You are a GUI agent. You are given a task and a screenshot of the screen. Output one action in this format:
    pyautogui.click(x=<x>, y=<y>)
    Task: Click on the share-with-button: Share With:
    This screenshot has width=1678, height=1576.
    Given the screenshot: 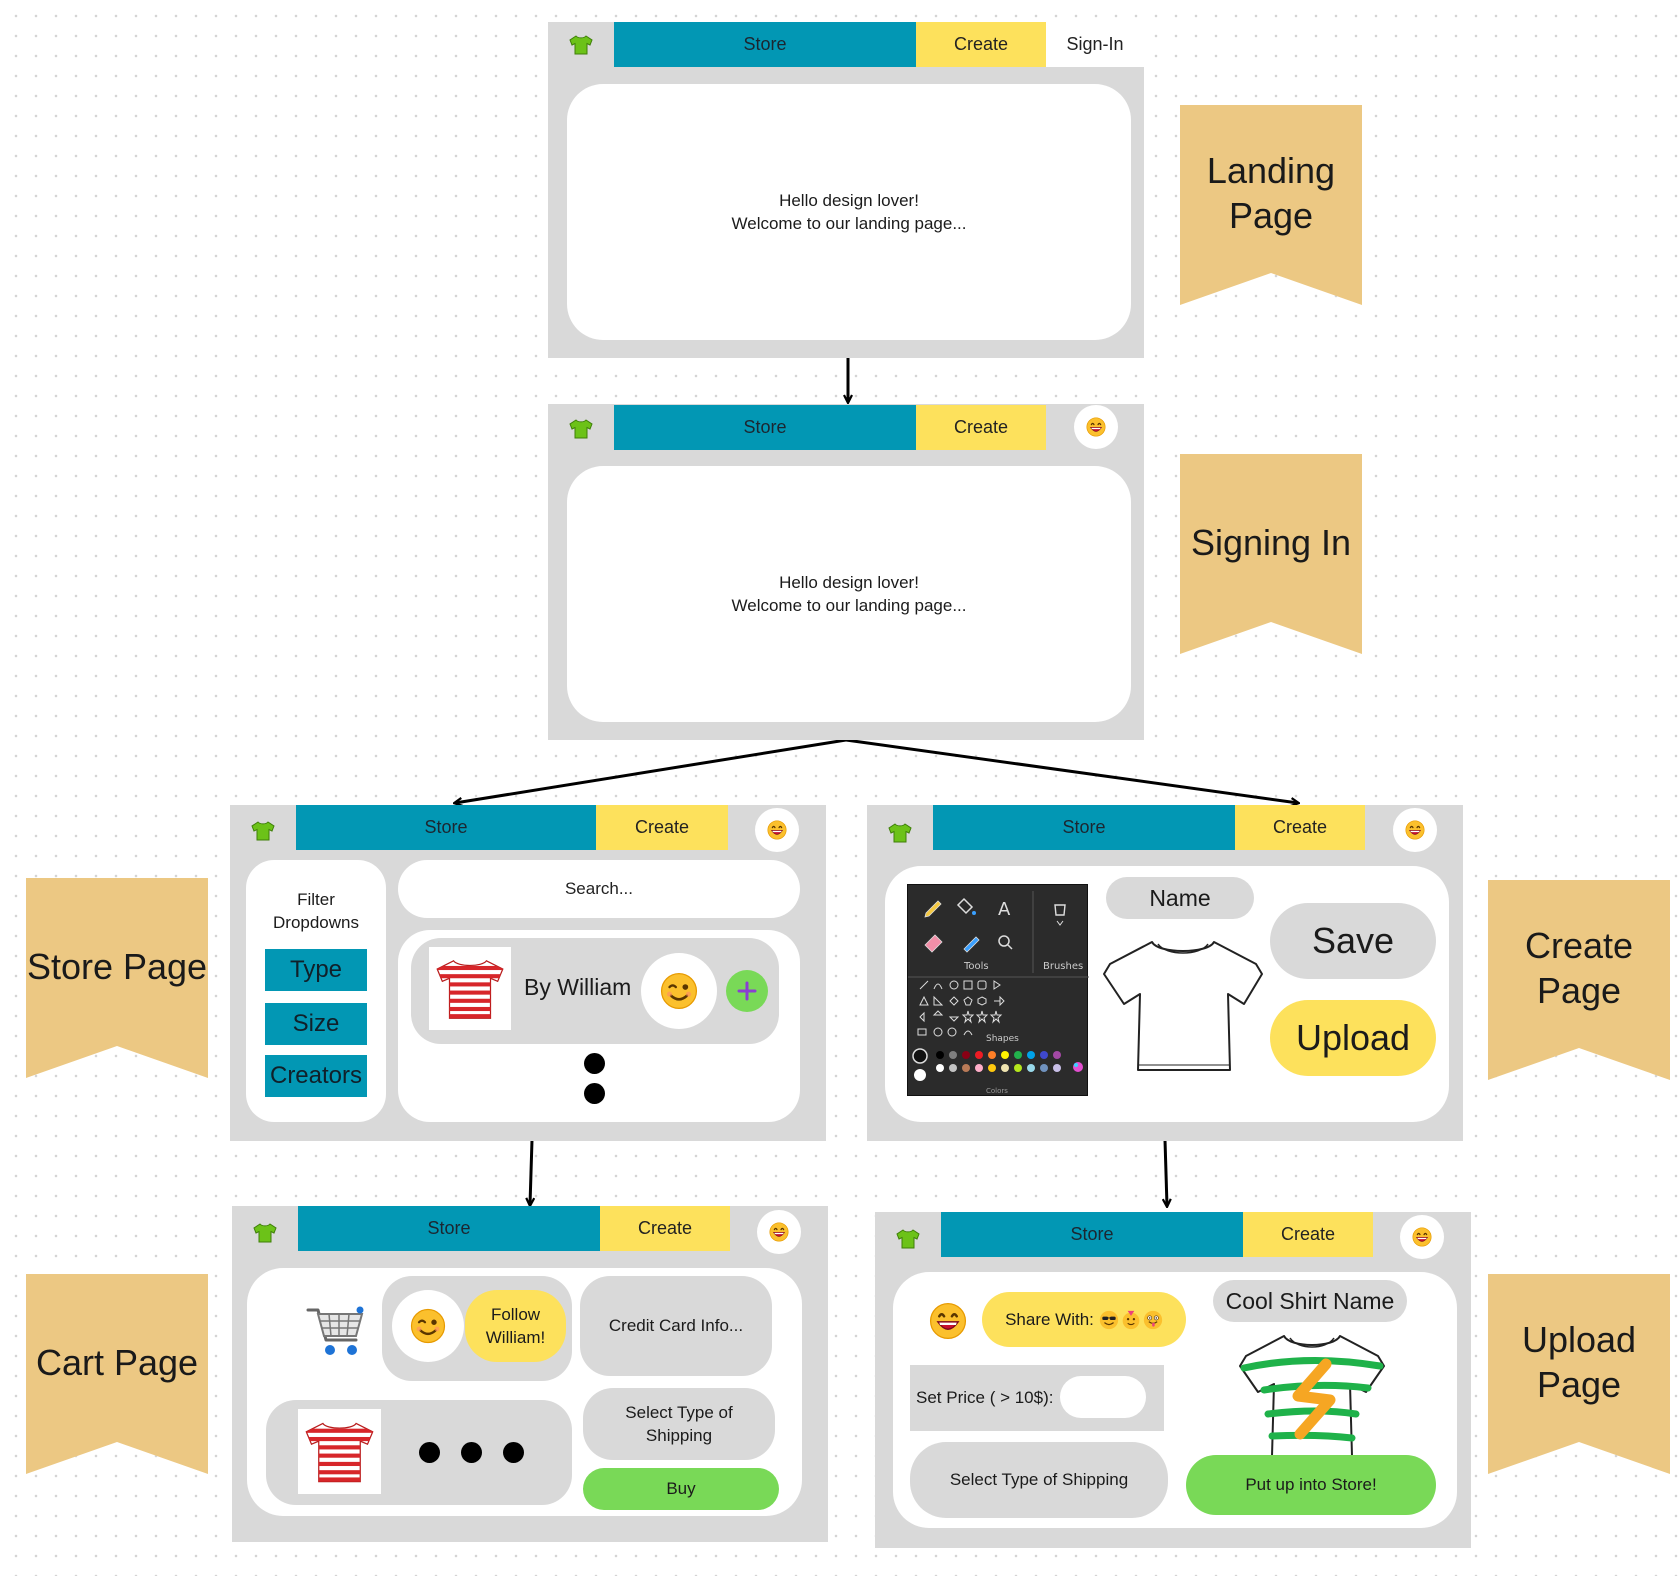 What is the action you would take?
    pyautogui.click(x=1084, y=1319)
    